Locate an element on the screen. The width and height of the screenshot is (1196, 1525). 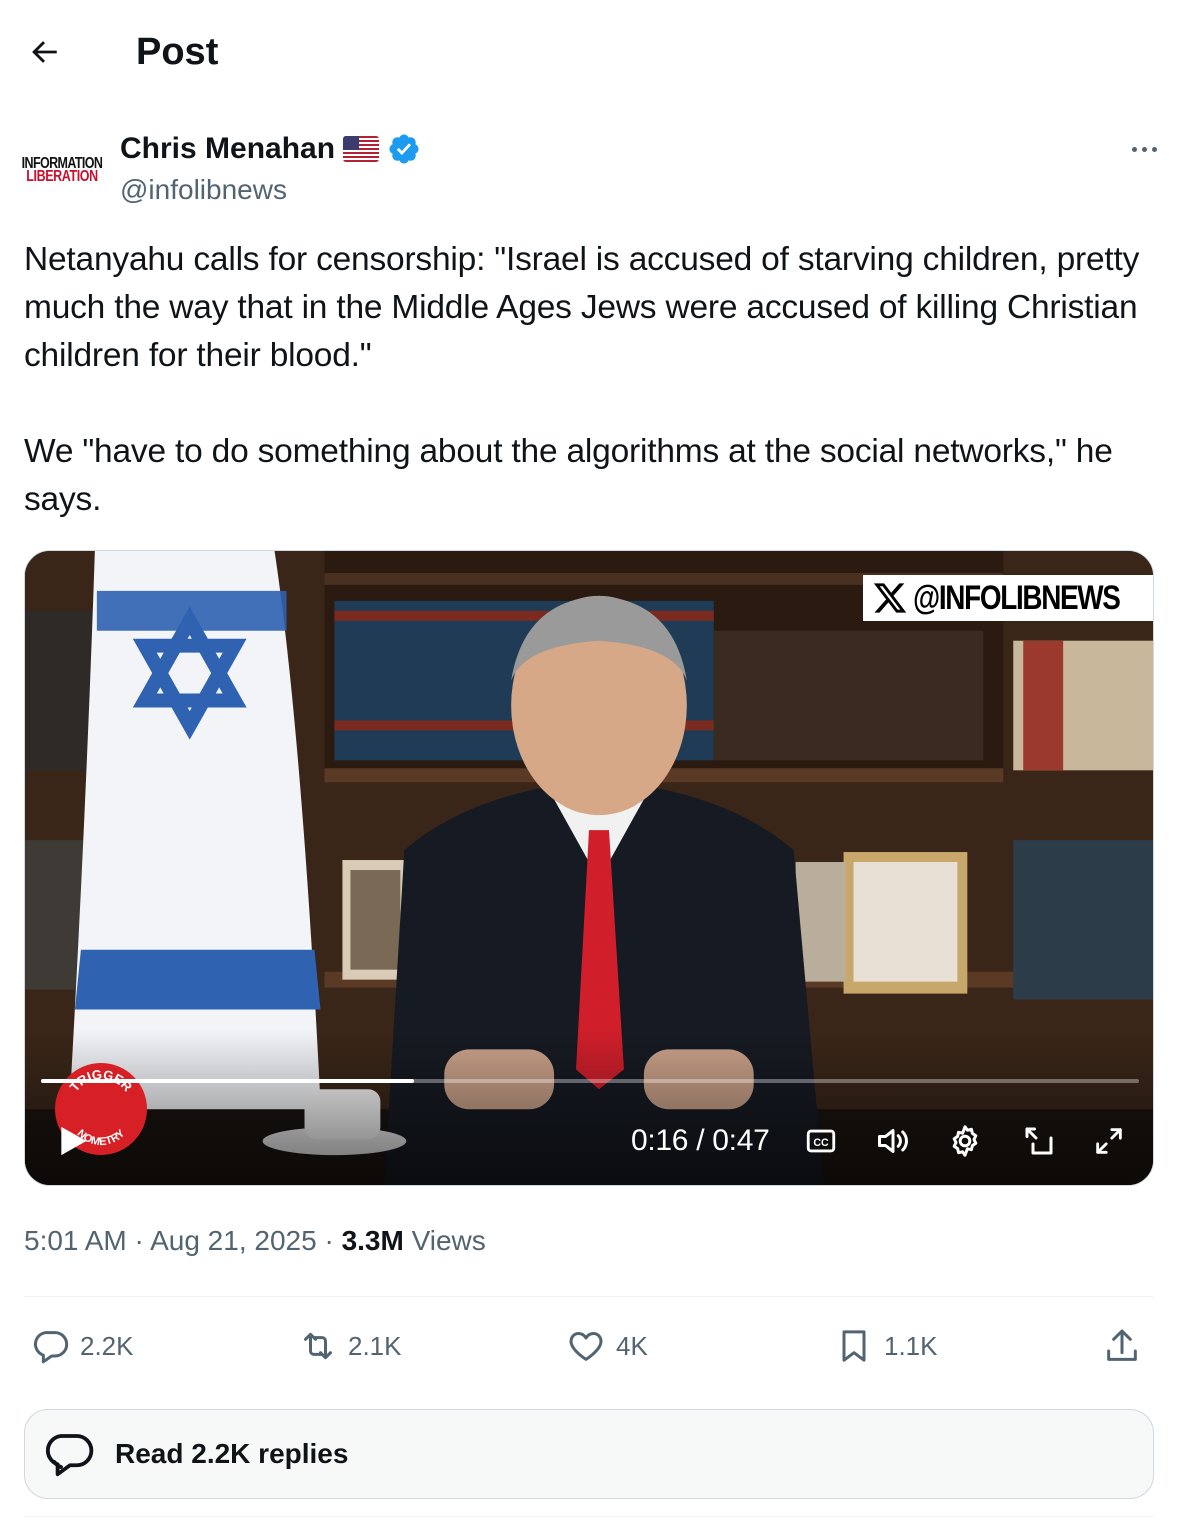
author-name: Chris Menahan is located at coordinates (227, 149).